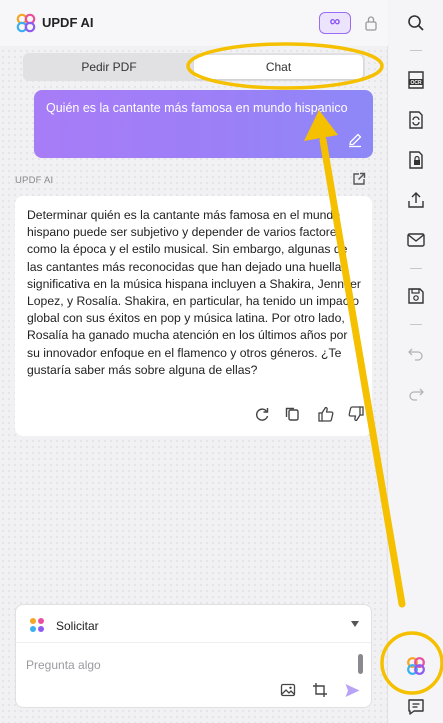 This screenshot has height=723, width=443. What do you see at coordinates (193, 656) in the screenshot?
I see `prompt-composer: Solicitar Pregunta algo` at bounding box center [193, 656].